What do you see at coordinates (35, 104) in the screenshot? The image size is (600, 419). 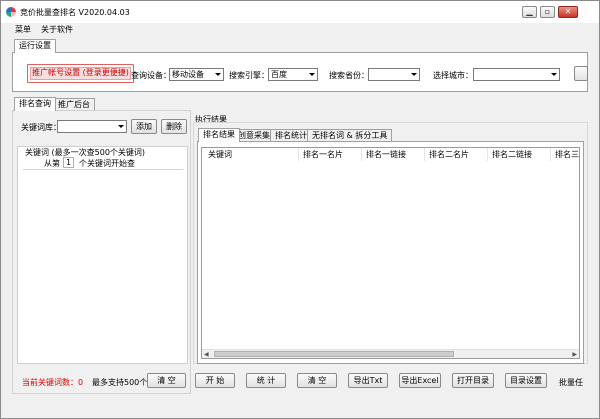 I see `tab-rank-query: 排名查询` at bounding box center [35, 104].